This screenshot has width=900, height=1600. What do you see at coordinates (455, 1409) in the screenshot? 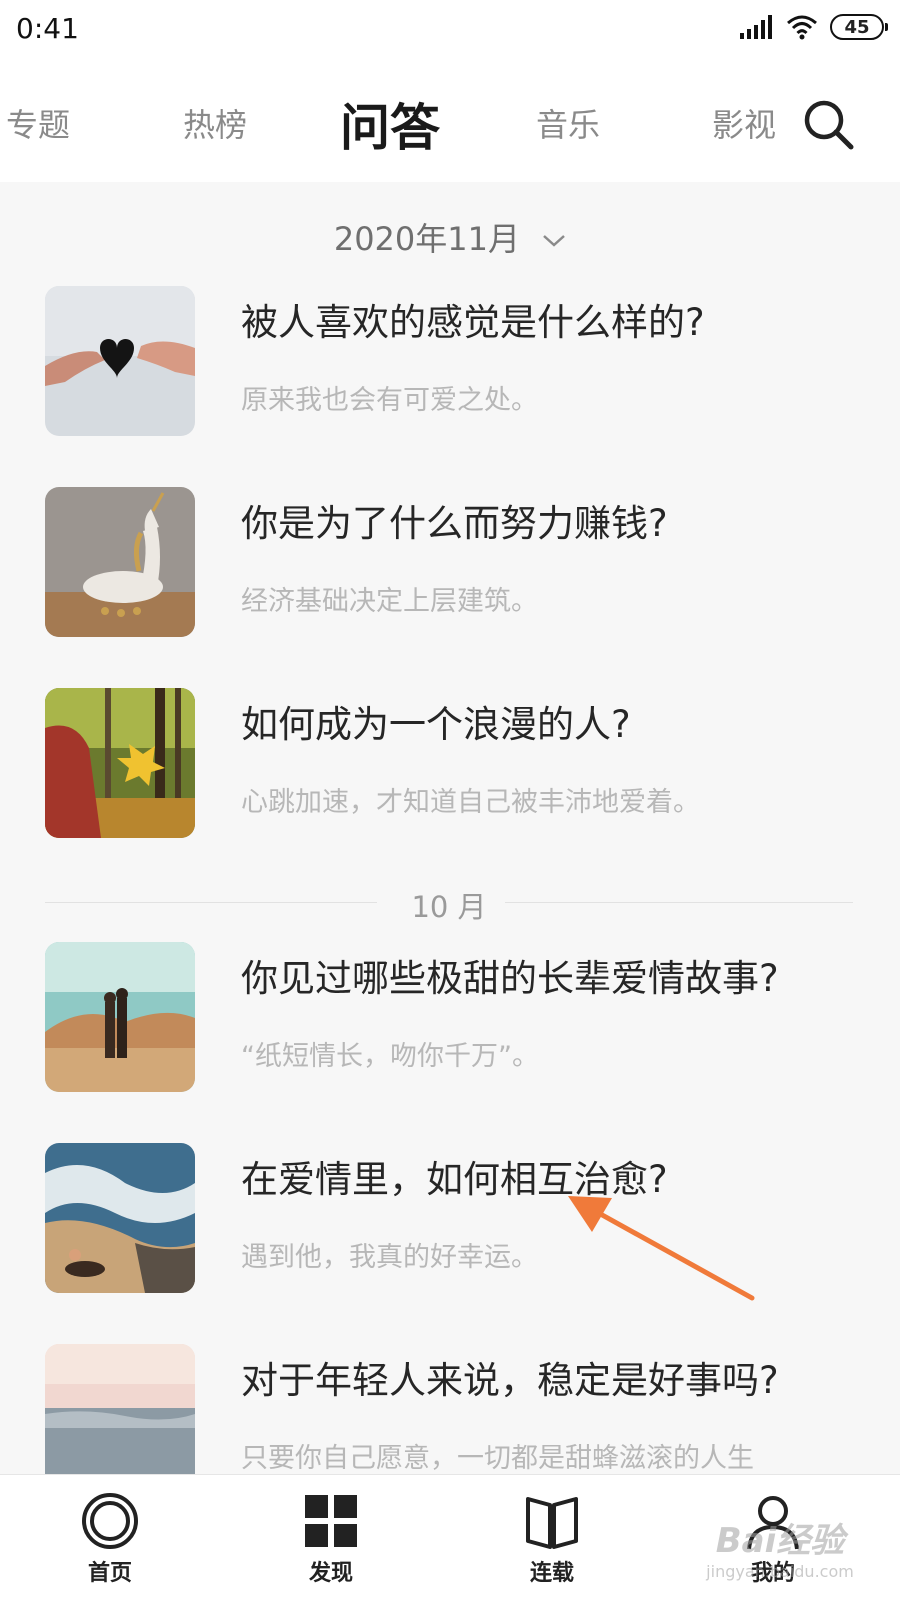
I see `list-item: 对于年轻人来说，稳定是好事吗? 只要你自己愿意，一切都是甜蜂滋滚的人生` at bounding box center [455, 1409].